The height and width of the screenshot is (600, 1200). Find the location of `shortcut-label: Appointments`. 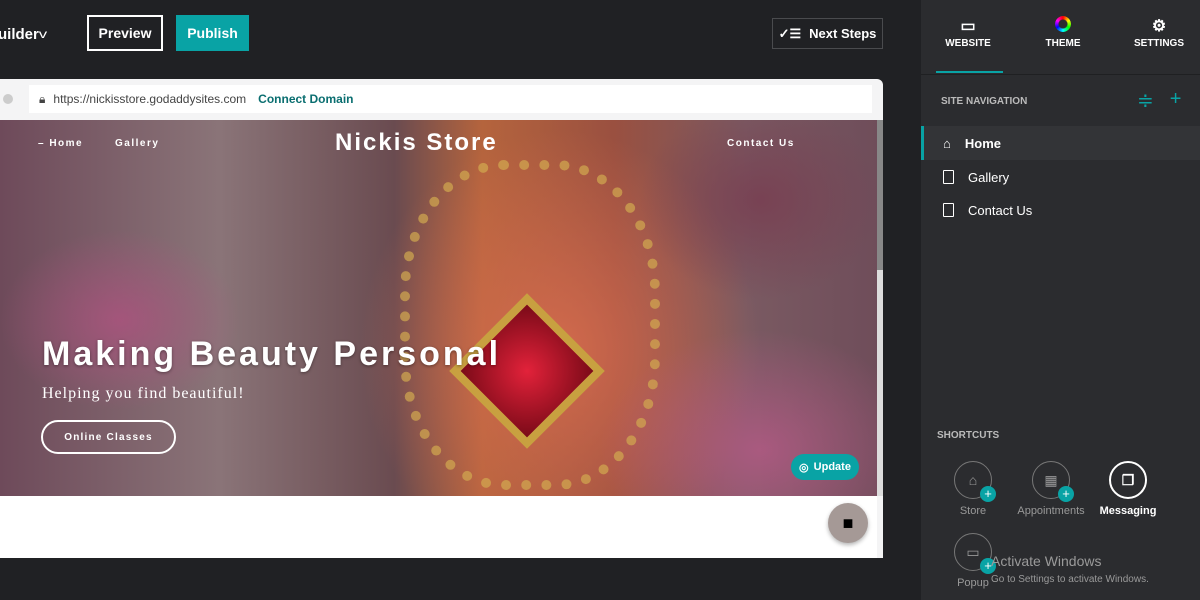

shortcut-label: Appointments is located at coordinates (1051, 511).